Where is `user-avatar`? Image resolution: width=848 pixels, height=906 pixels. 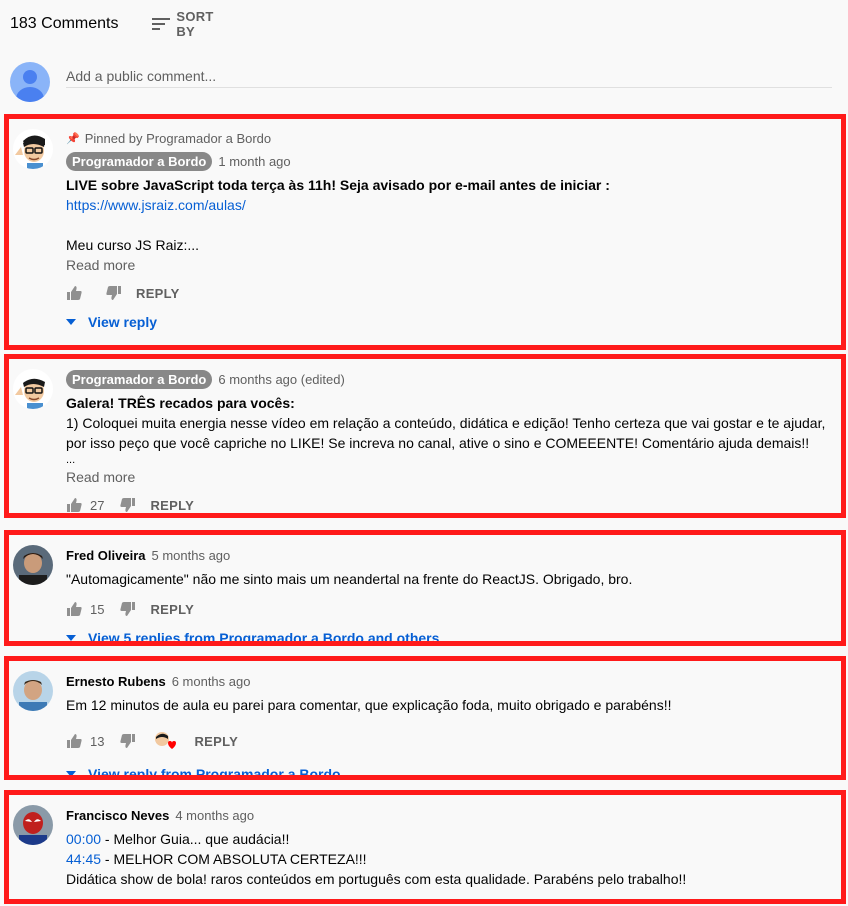 user-avatar is located at coordinates (30, 82).